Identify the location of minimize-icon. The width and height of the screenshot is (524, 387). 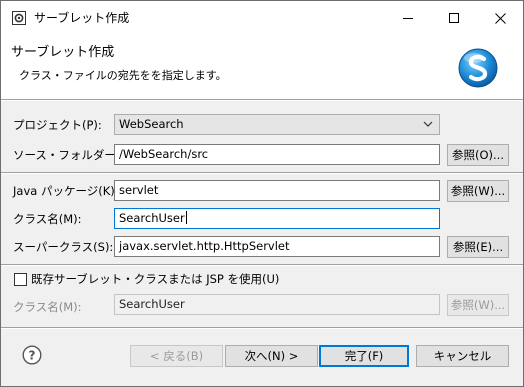
(408, 18).